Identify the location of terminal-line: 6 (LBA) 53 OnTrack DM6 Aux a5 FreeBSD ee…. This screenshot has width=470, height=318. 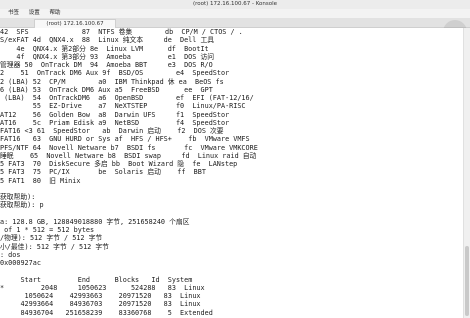
(106, 89).